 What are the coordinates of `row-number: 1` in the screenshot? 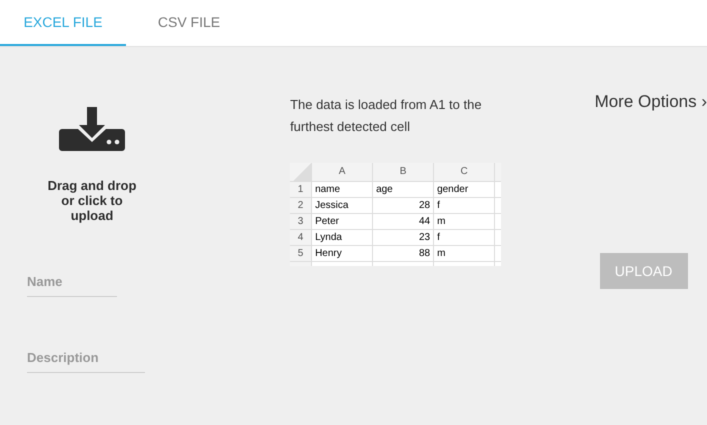 It's located at (301, 189).